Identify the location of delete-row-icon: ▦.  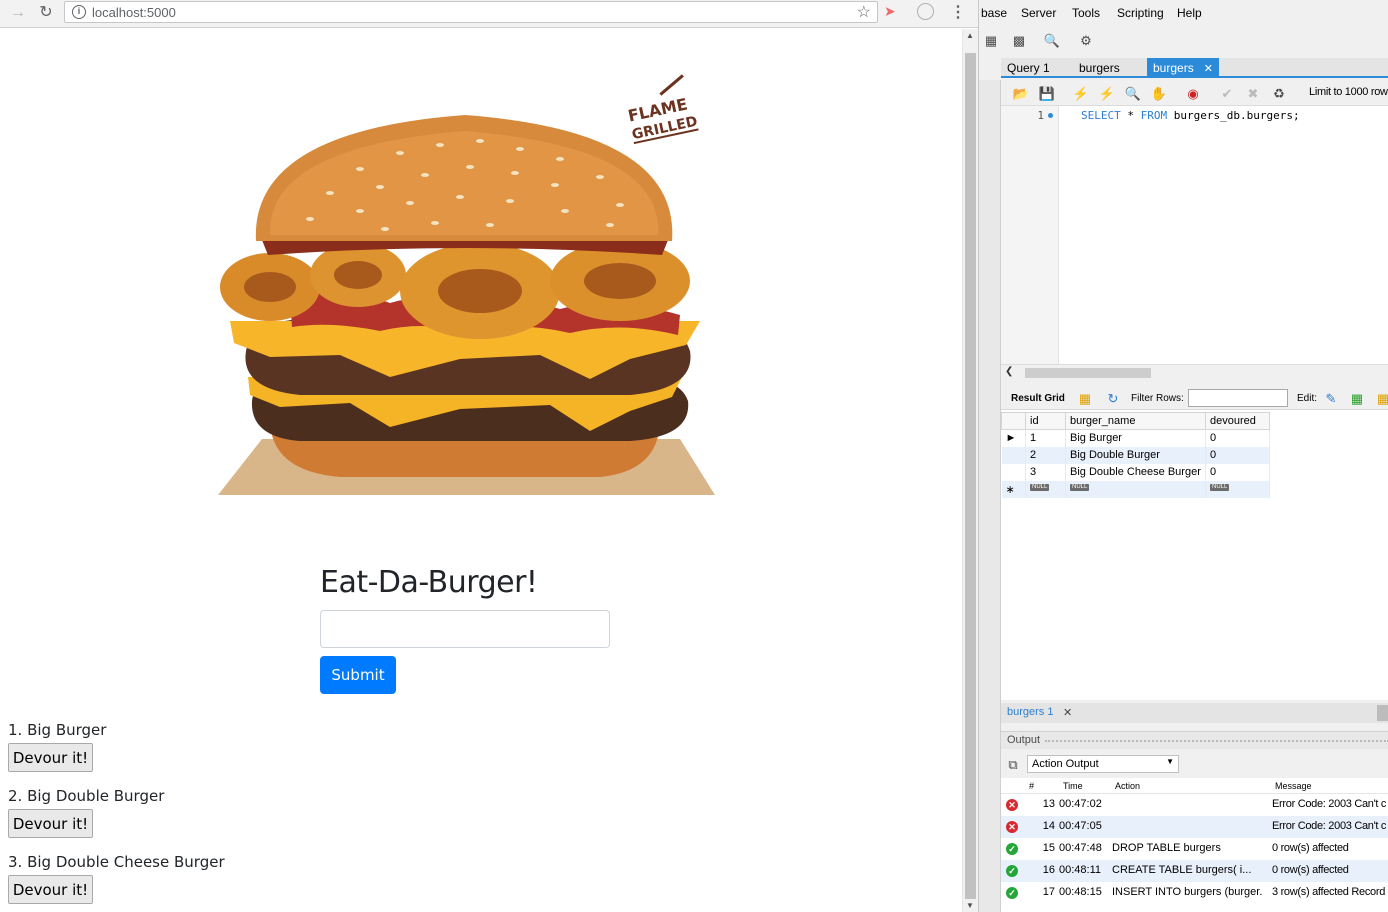
(1380, 398).